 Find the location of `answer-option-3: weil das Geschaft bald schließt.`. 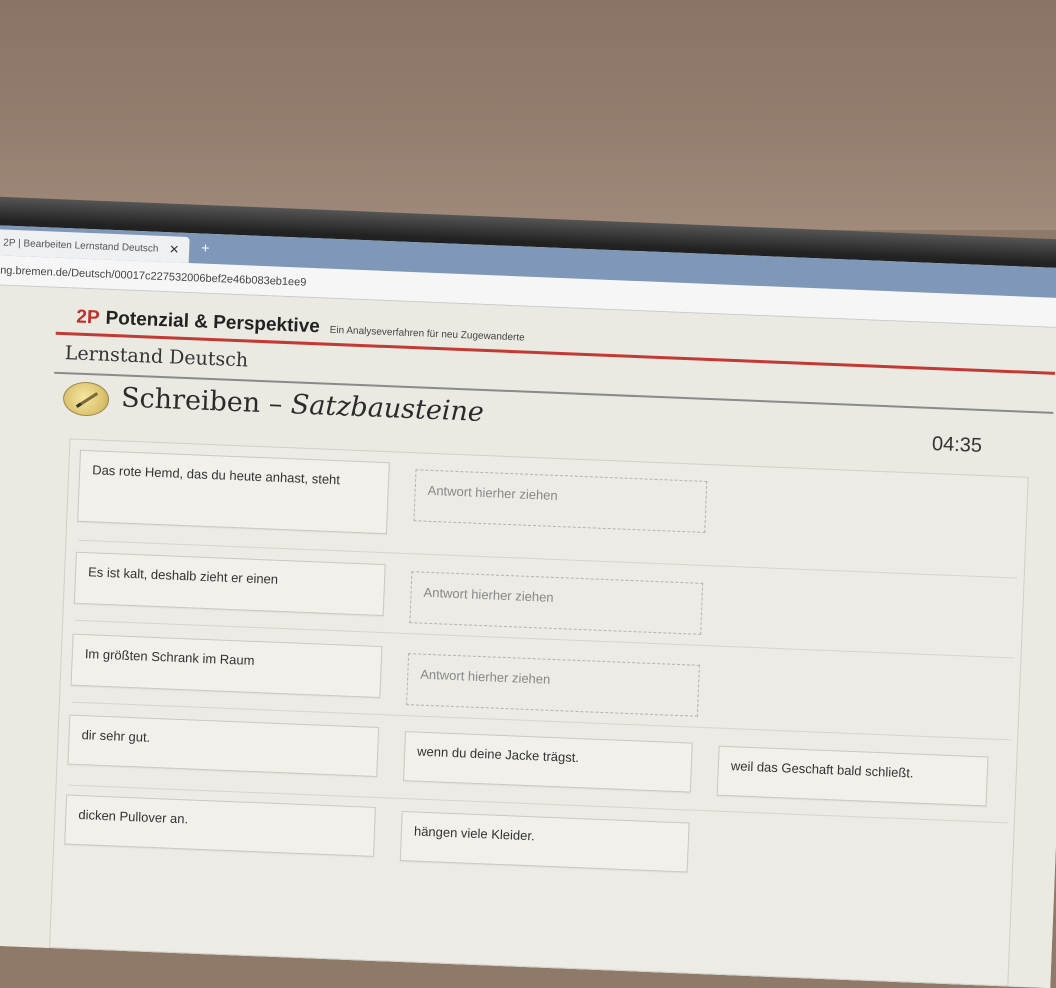

answer-option-3: weil das Geschaft bald schließt. is located at coordinates (852, 776).